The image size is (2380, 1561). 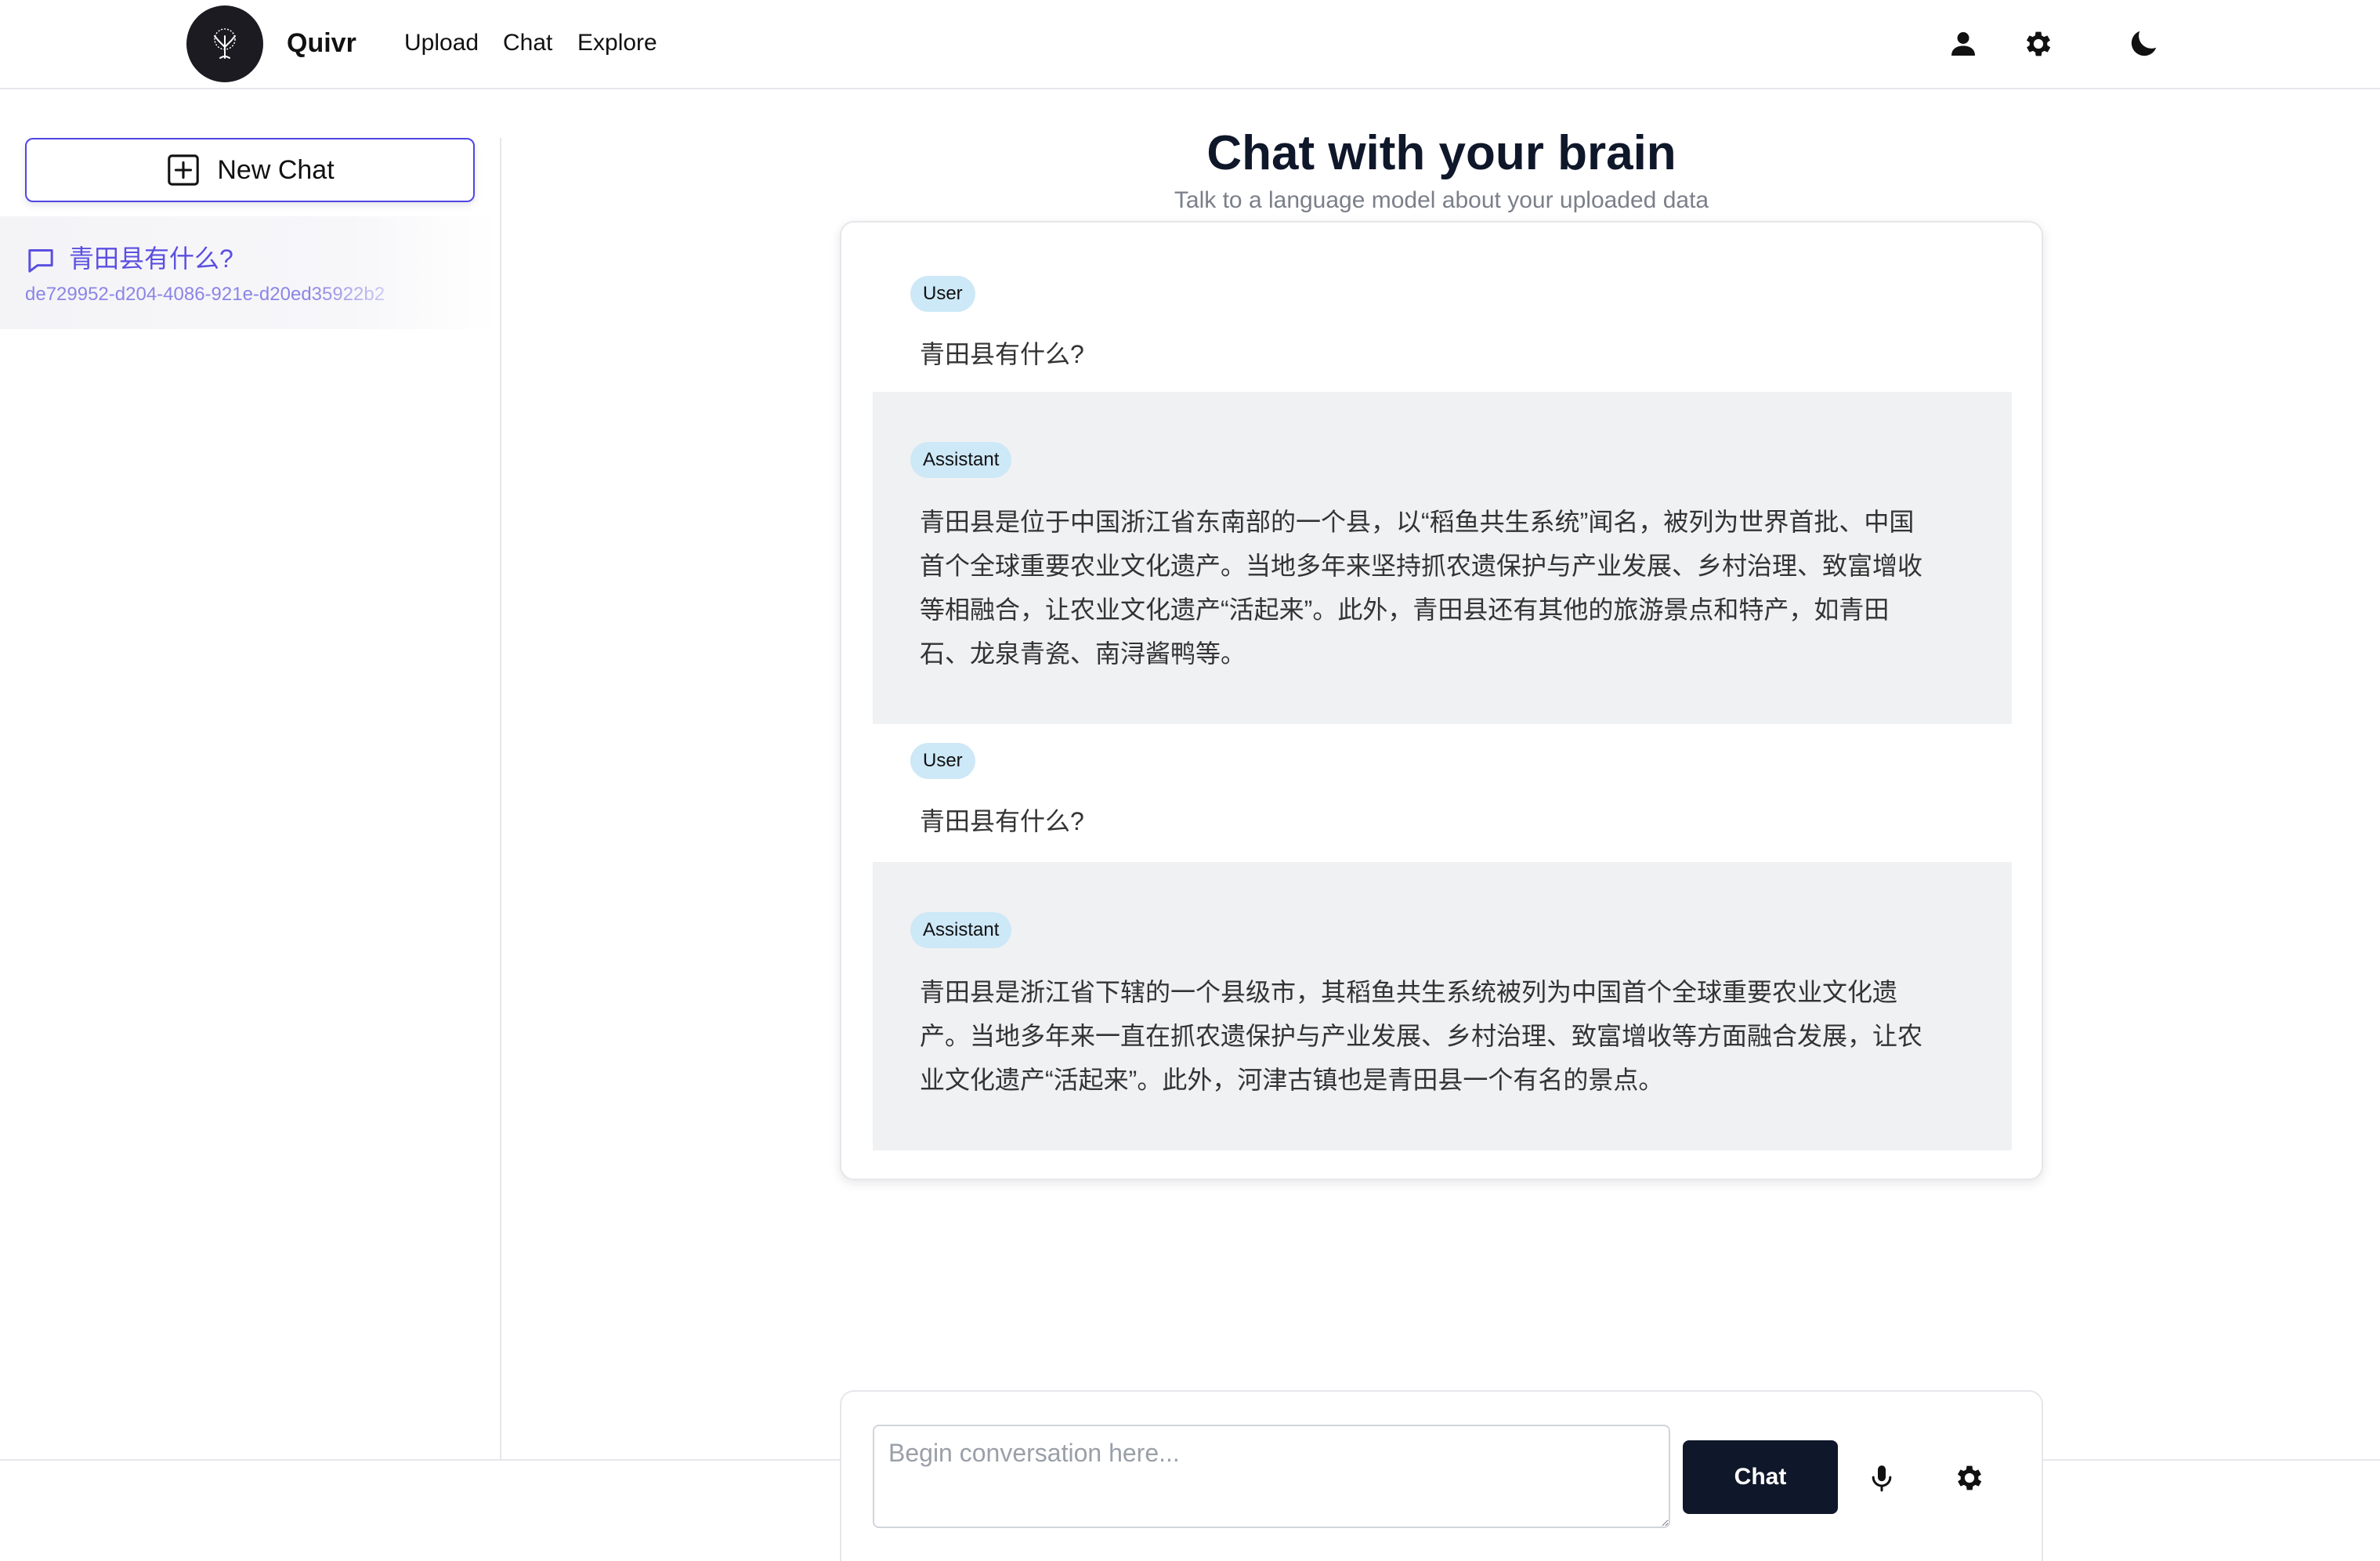 I want to click on plus-square-icon, so click(x=184, y=170).